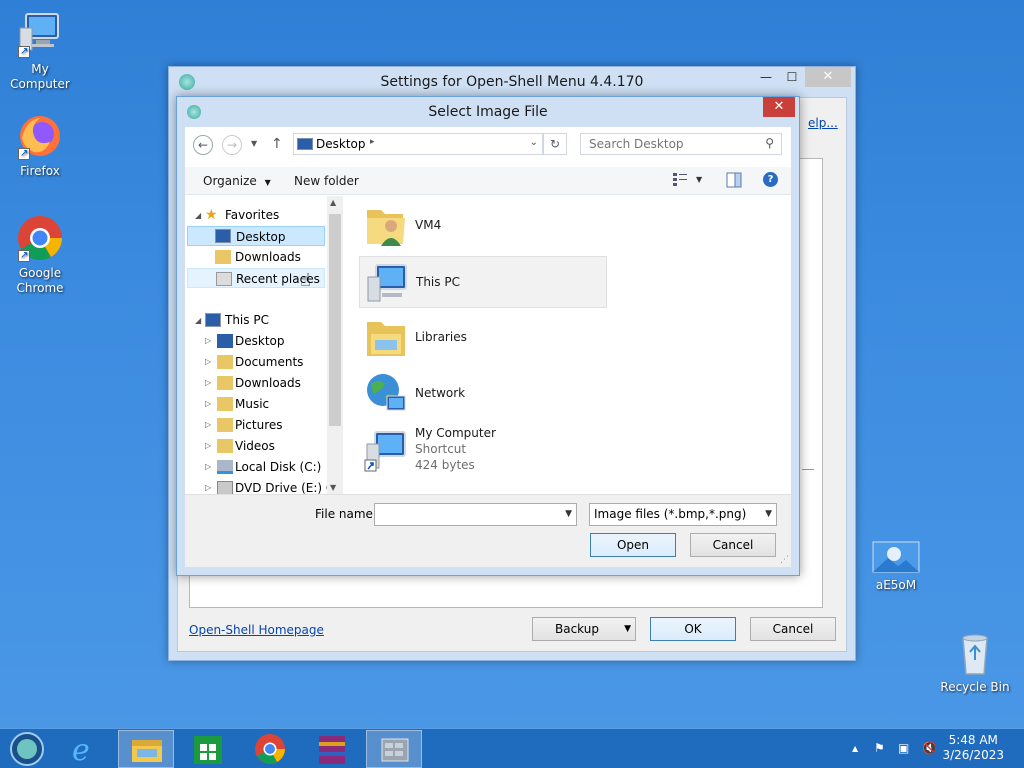 This screenshot has height=768, width=1024. What do you see at coordinates (270, 749) in the screenshot?
I see `taskbar-chrome-icon` at bounding box center [270, 749].